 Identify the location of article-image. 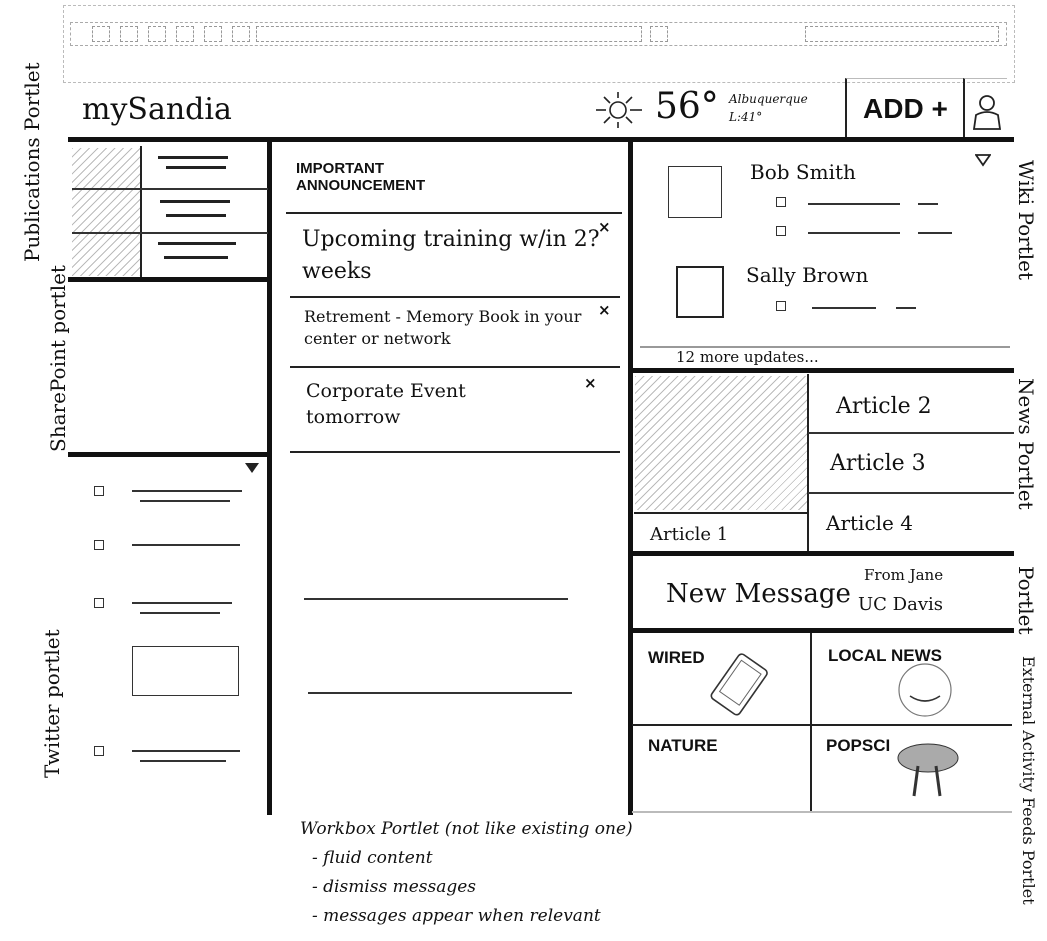
(721, 443).